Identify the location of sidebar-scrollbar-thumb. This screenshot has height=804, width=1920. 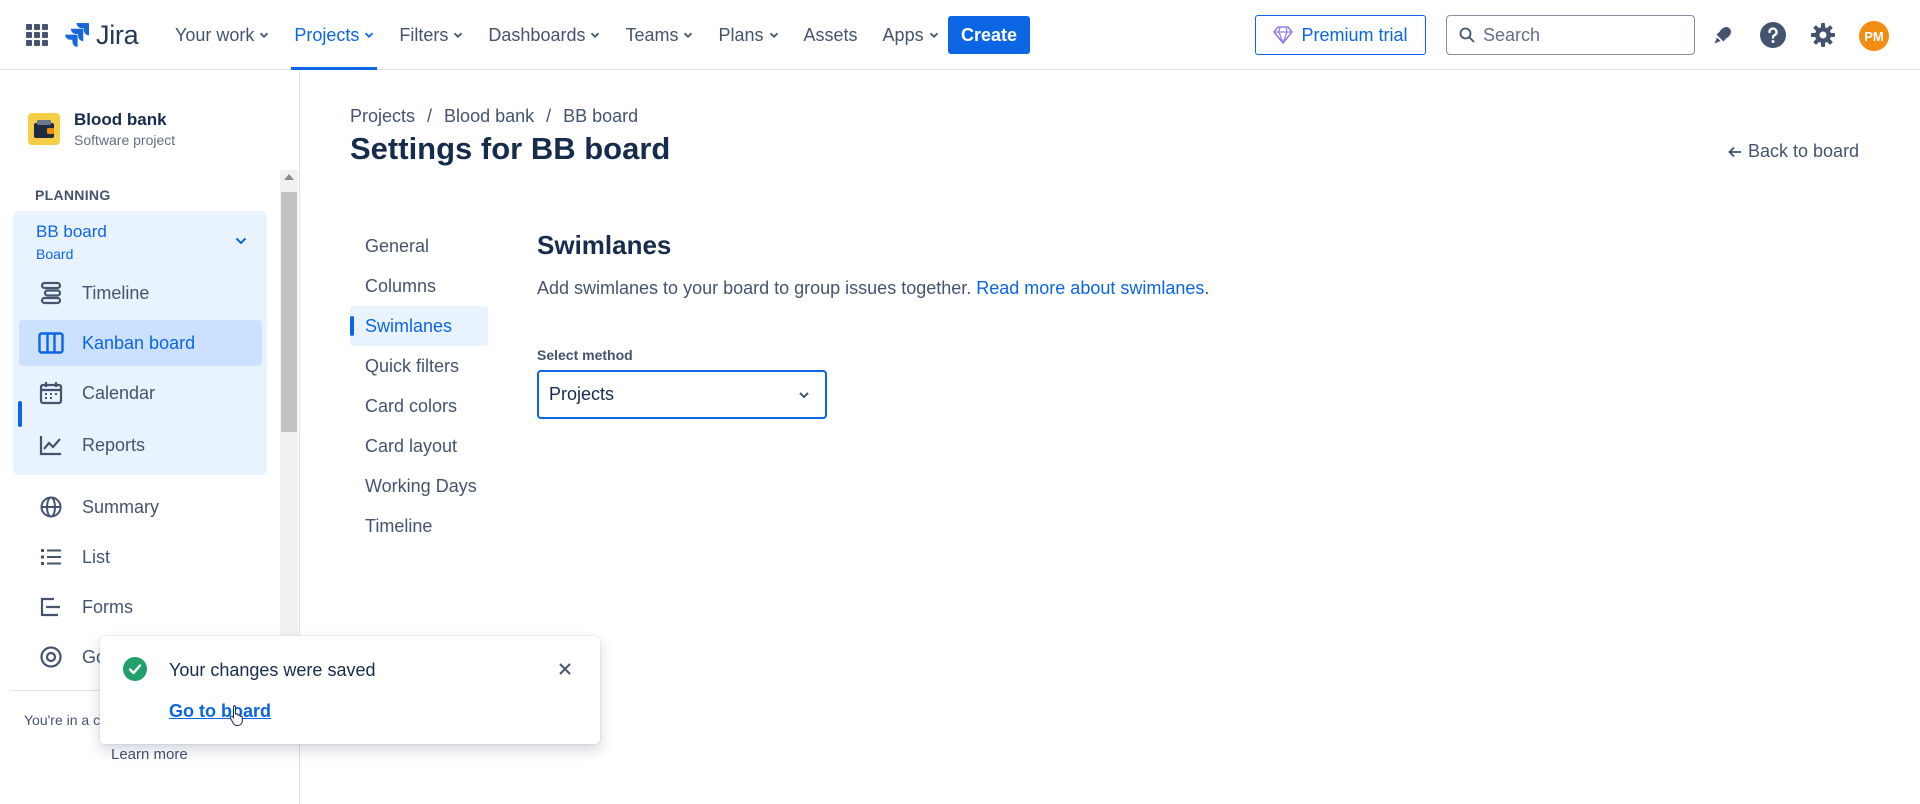
(289, 312).